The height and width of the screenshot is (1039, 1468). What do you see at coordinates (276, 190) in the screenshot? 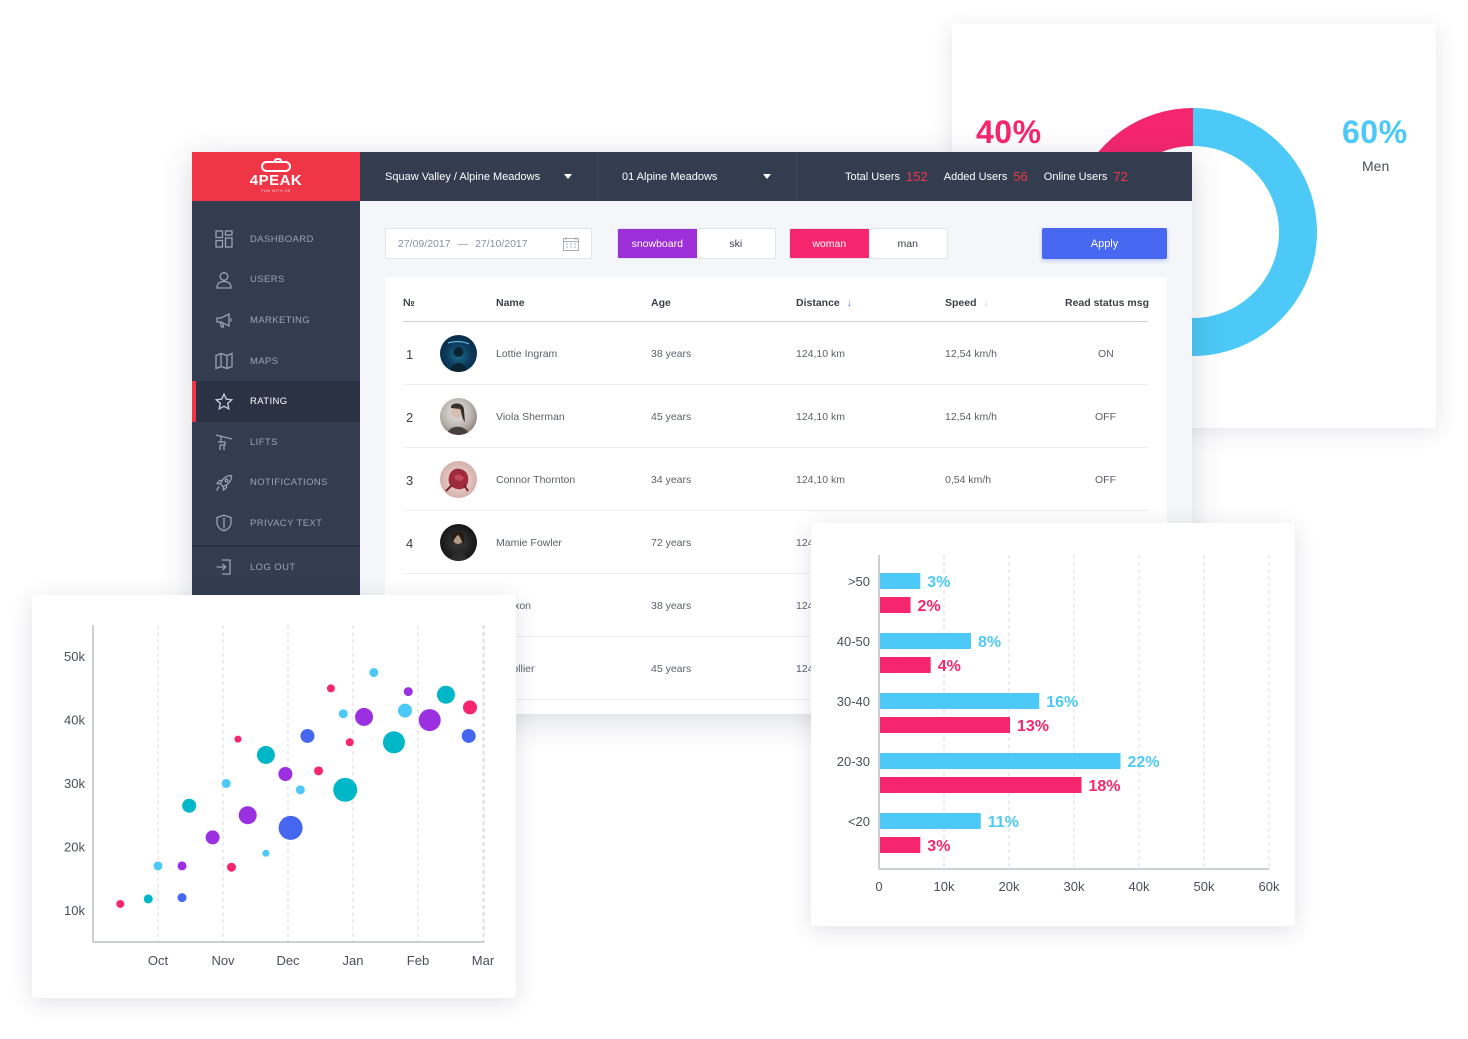
I see `logo-tagline: FUN WITH US` at bounding box center [276, 190].